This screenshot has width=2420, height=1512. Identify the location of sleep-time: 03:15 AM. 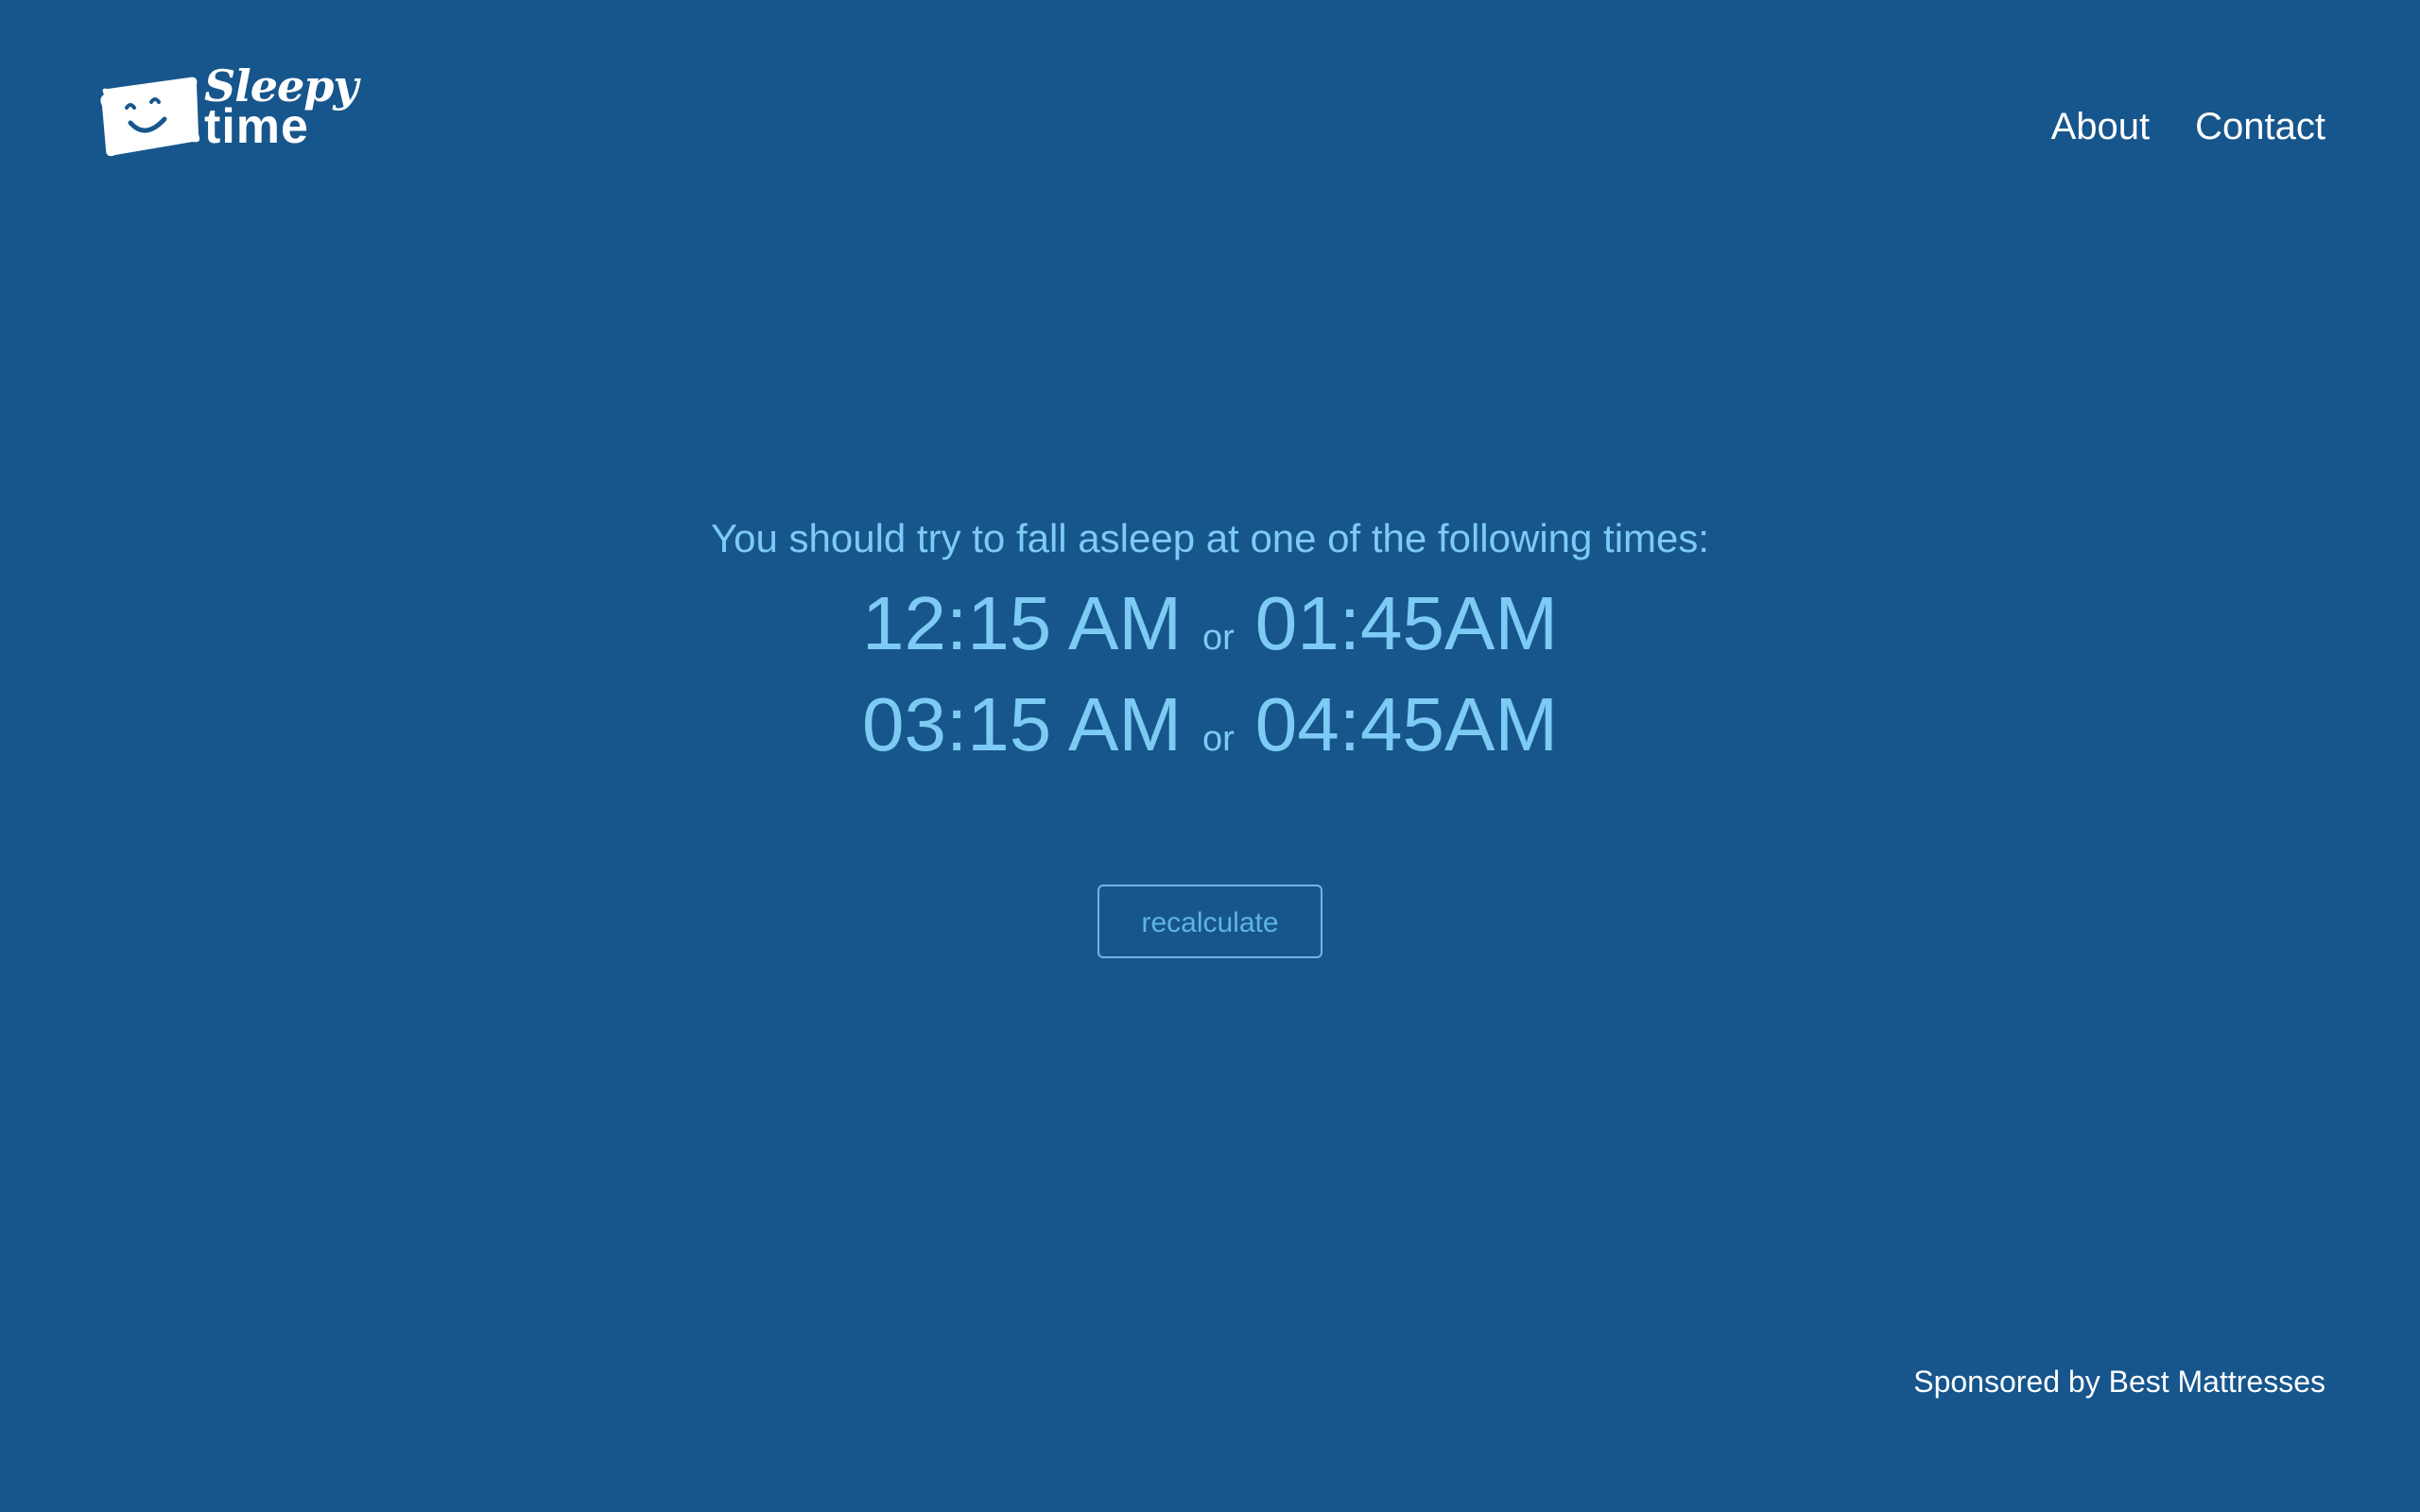
(1021, 724).